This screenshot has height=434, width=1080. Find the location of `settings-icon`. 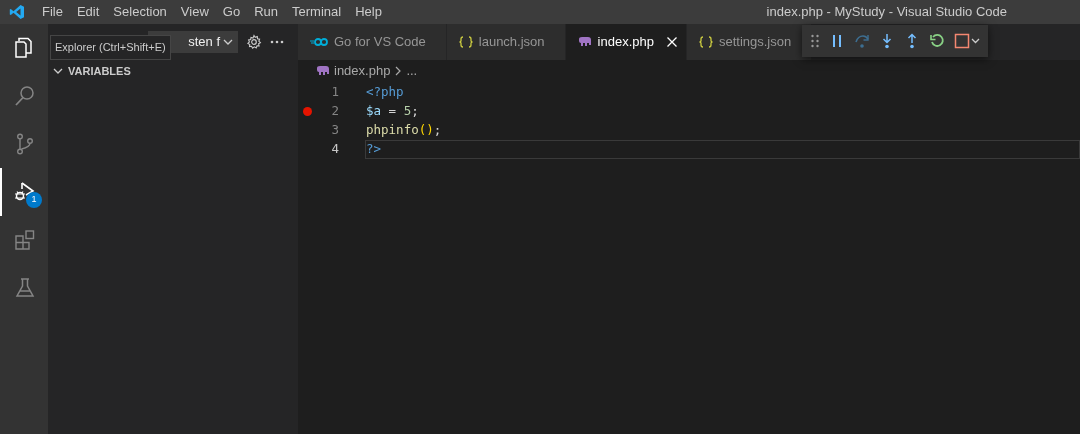

settings-icon is located at coordinates (254, 42).